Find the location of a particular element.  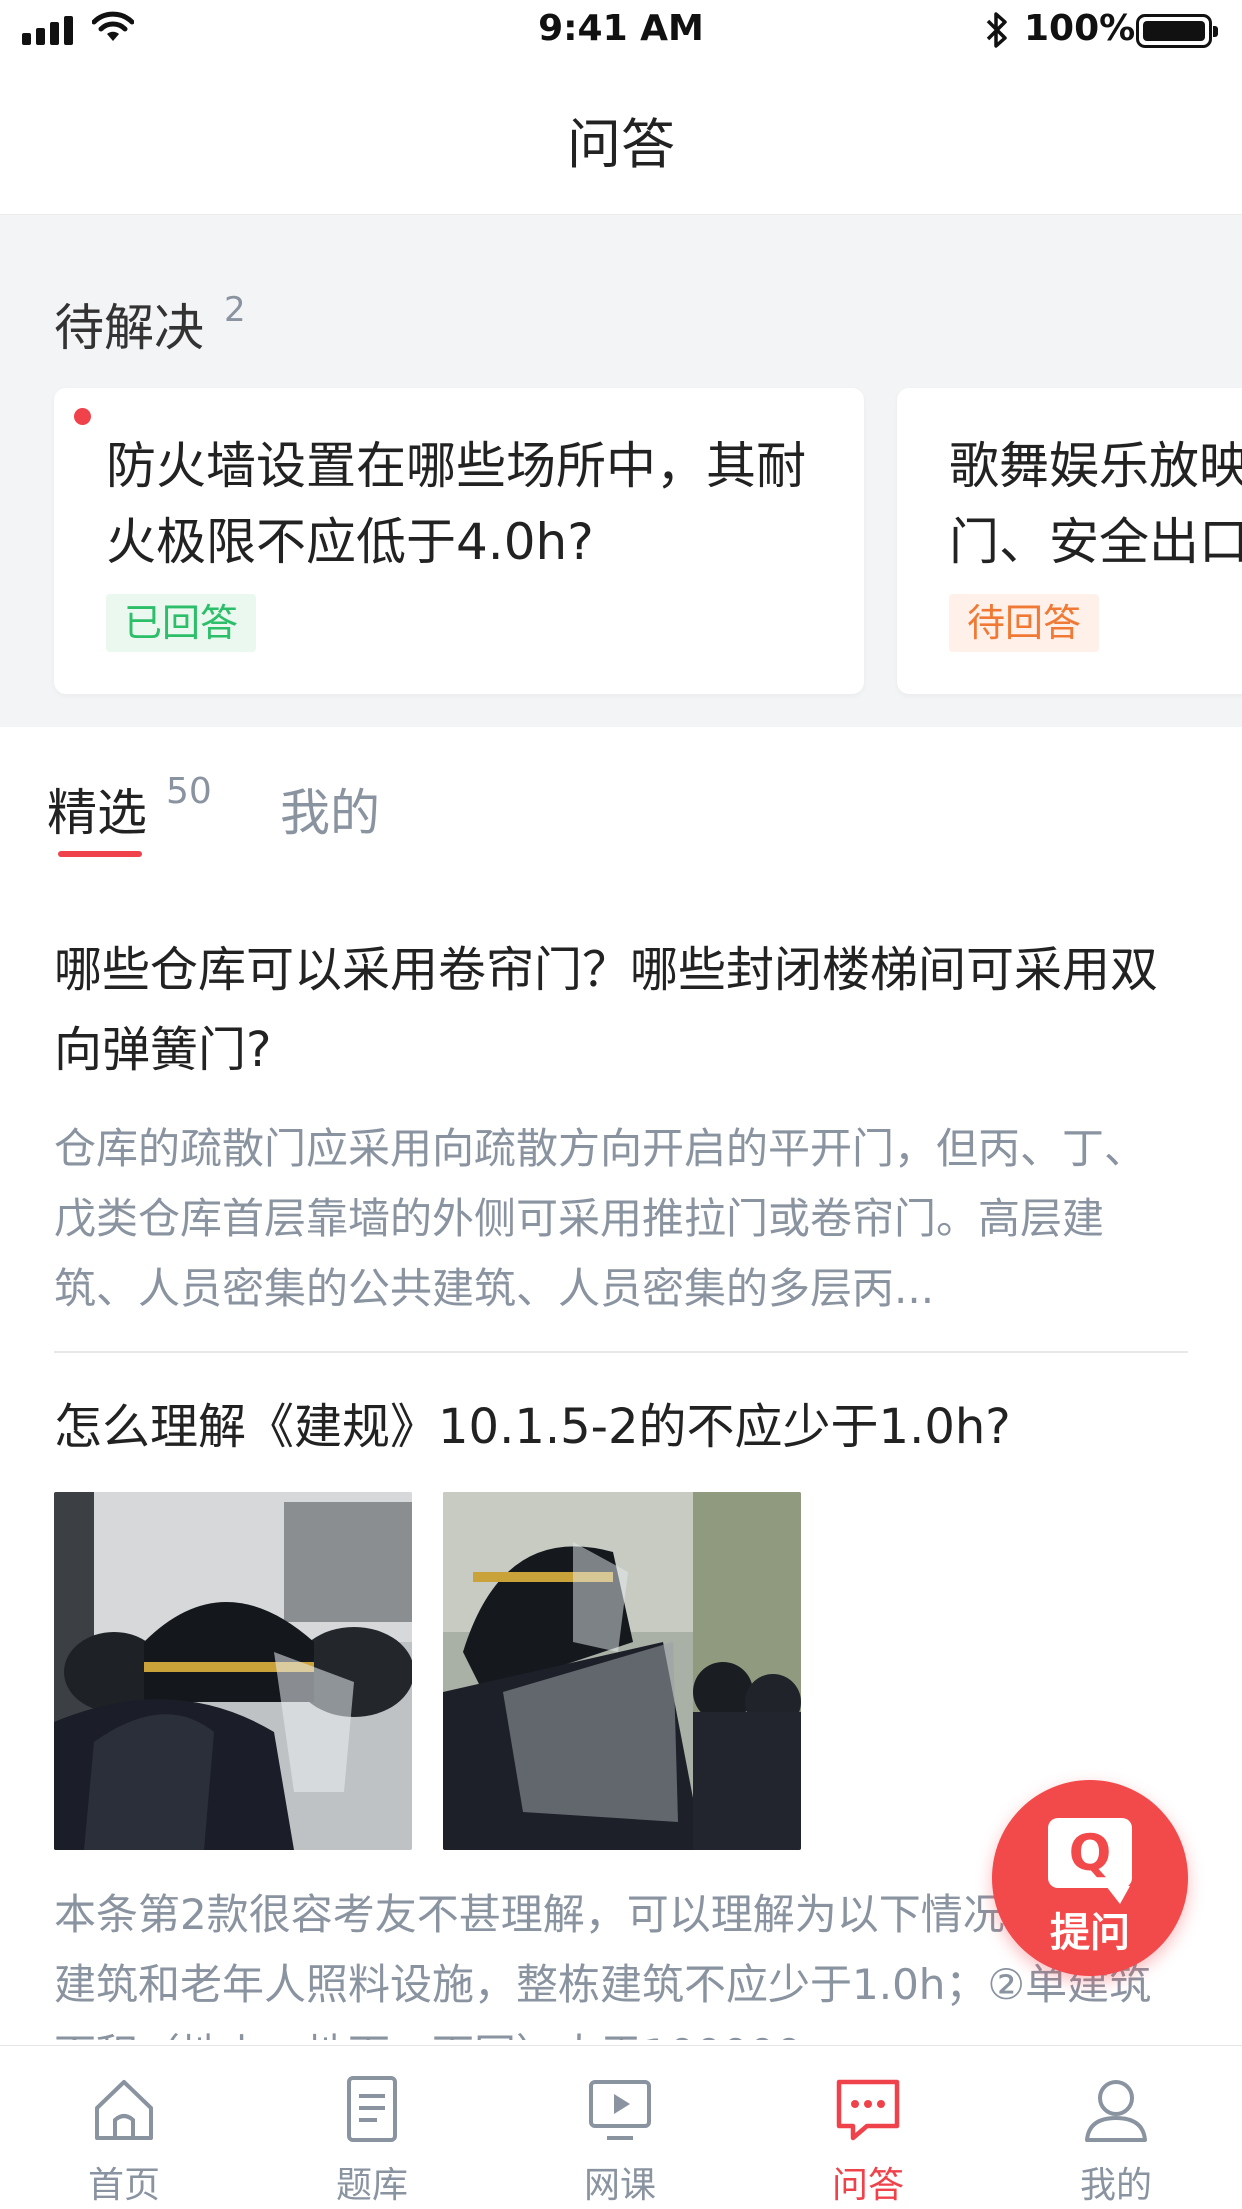

divider is located at coordinates (621, 1352).